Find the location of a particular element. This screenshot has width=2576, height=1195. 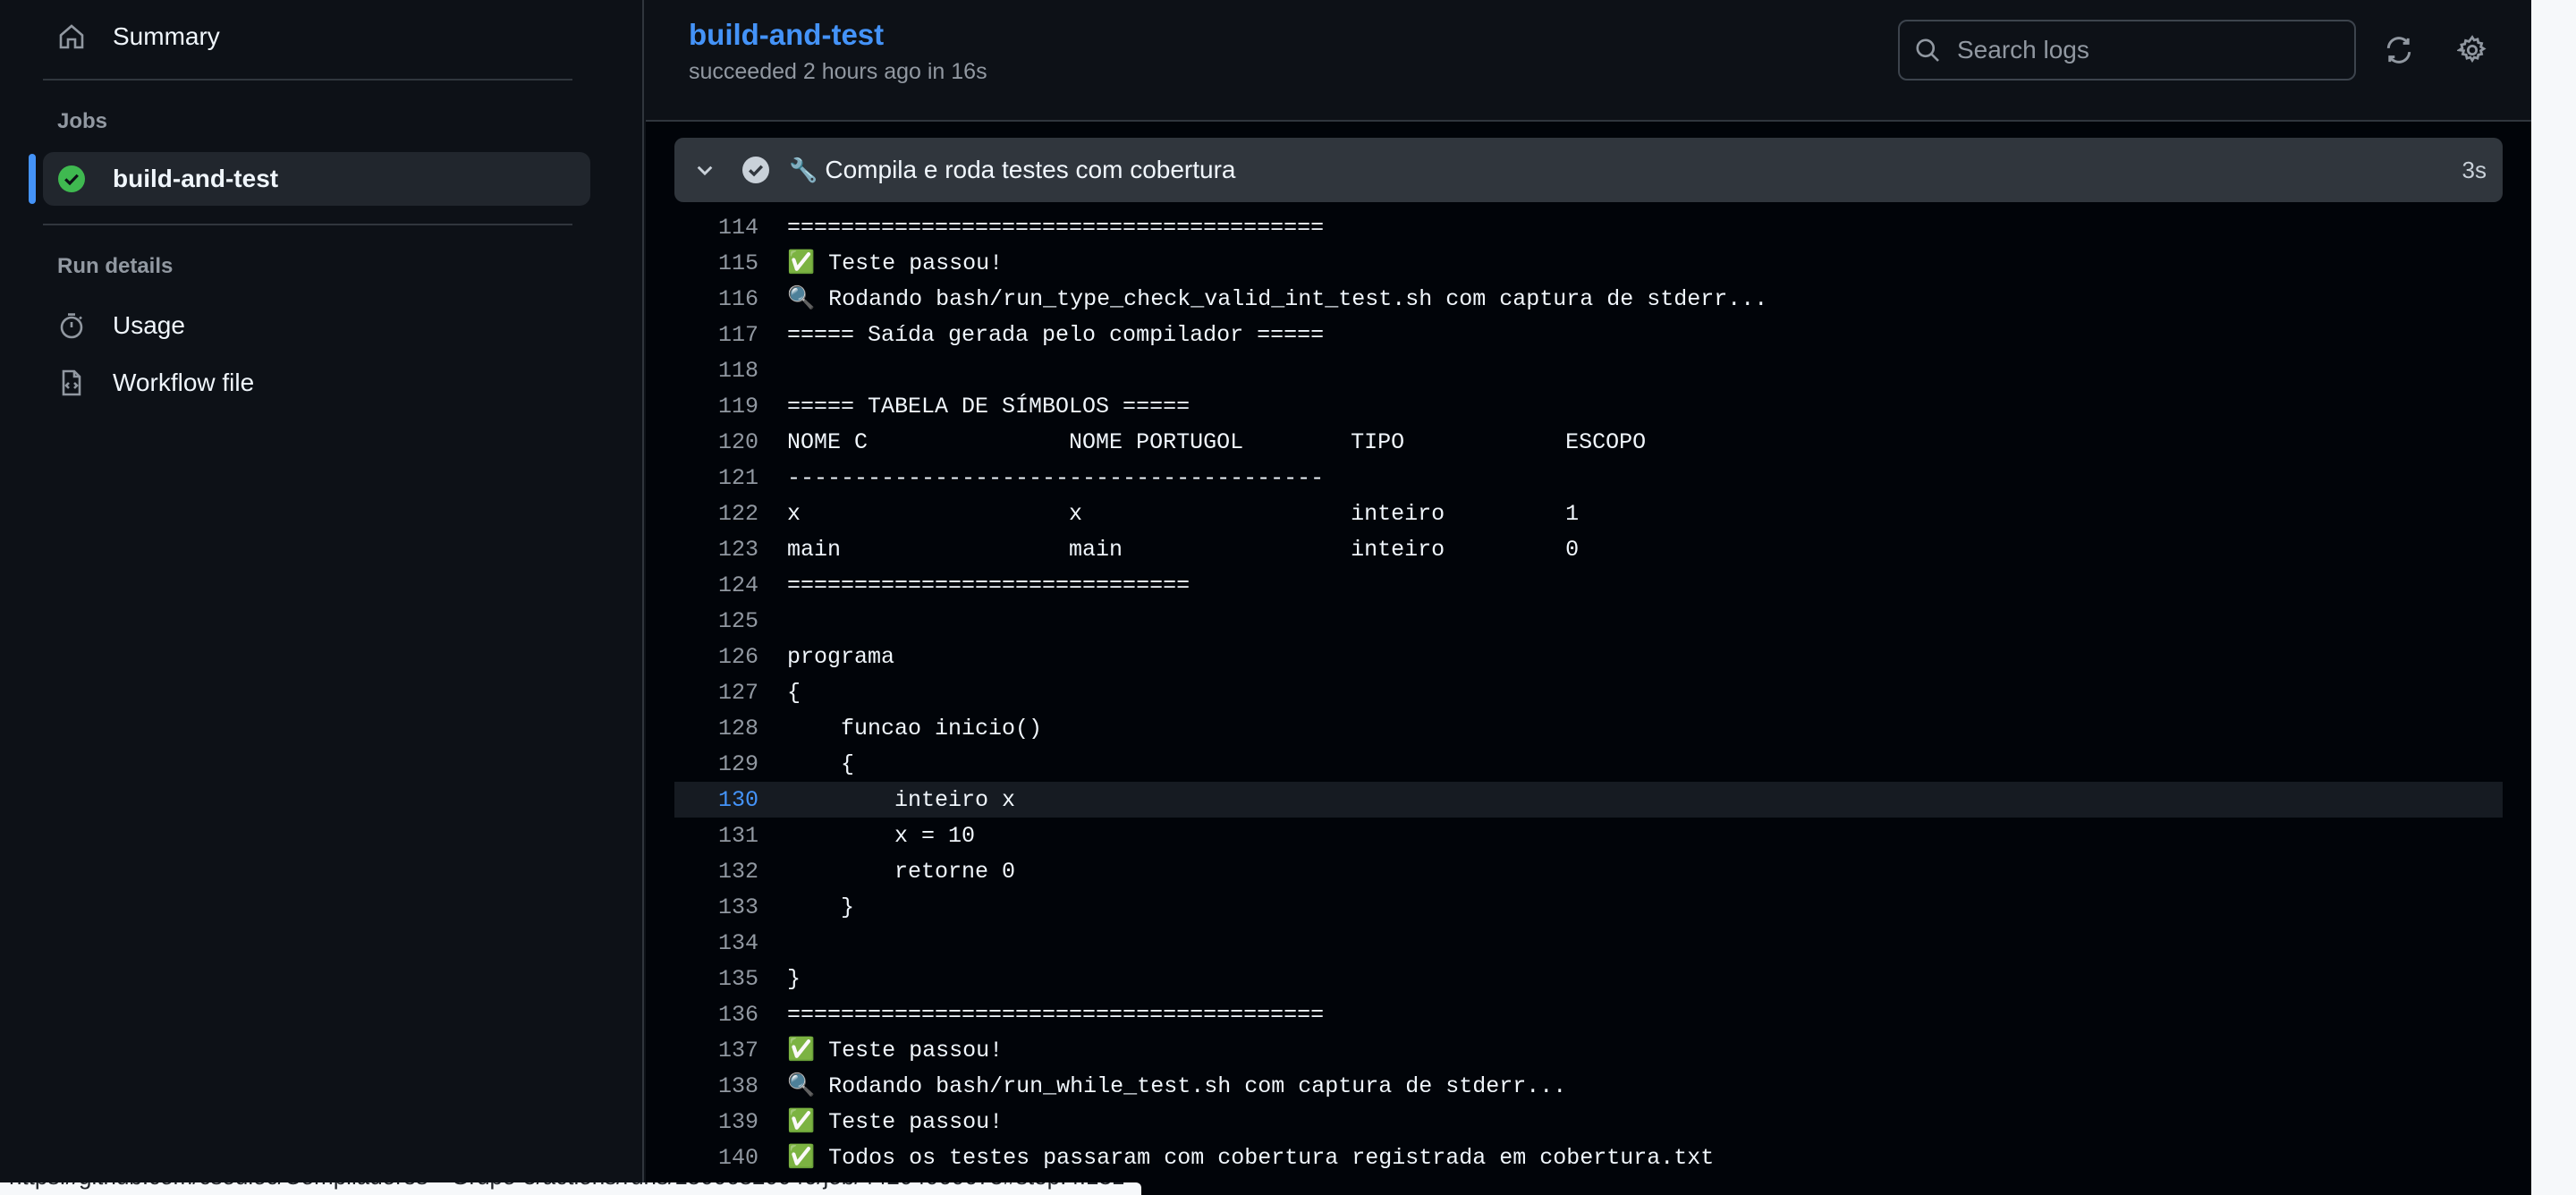

log-text: main main inteiro 0 is located at coordinates (1183, 549).